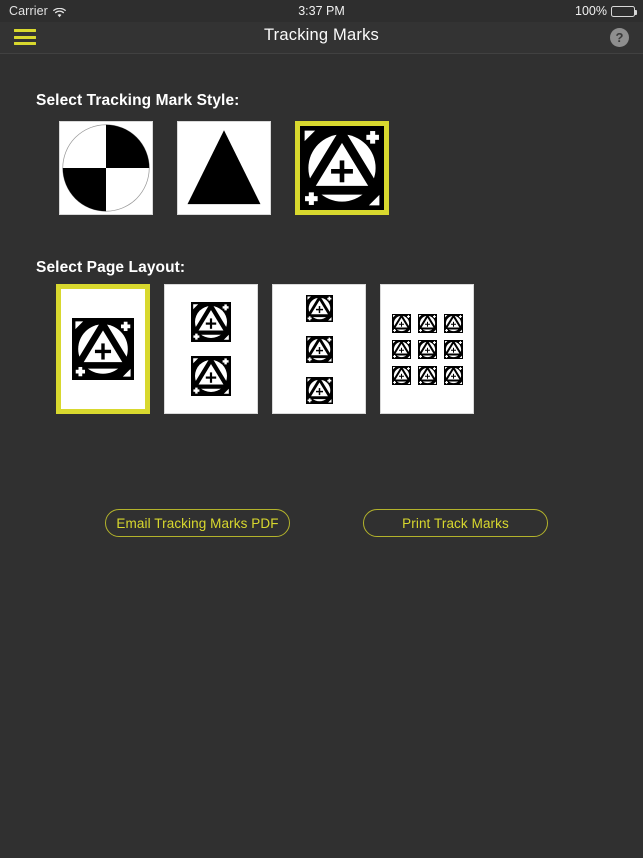 Image resolution: width=643 pixels, height=858 pixels. I want to click on solid-triangle-mark-artwork, so click(224, 168).